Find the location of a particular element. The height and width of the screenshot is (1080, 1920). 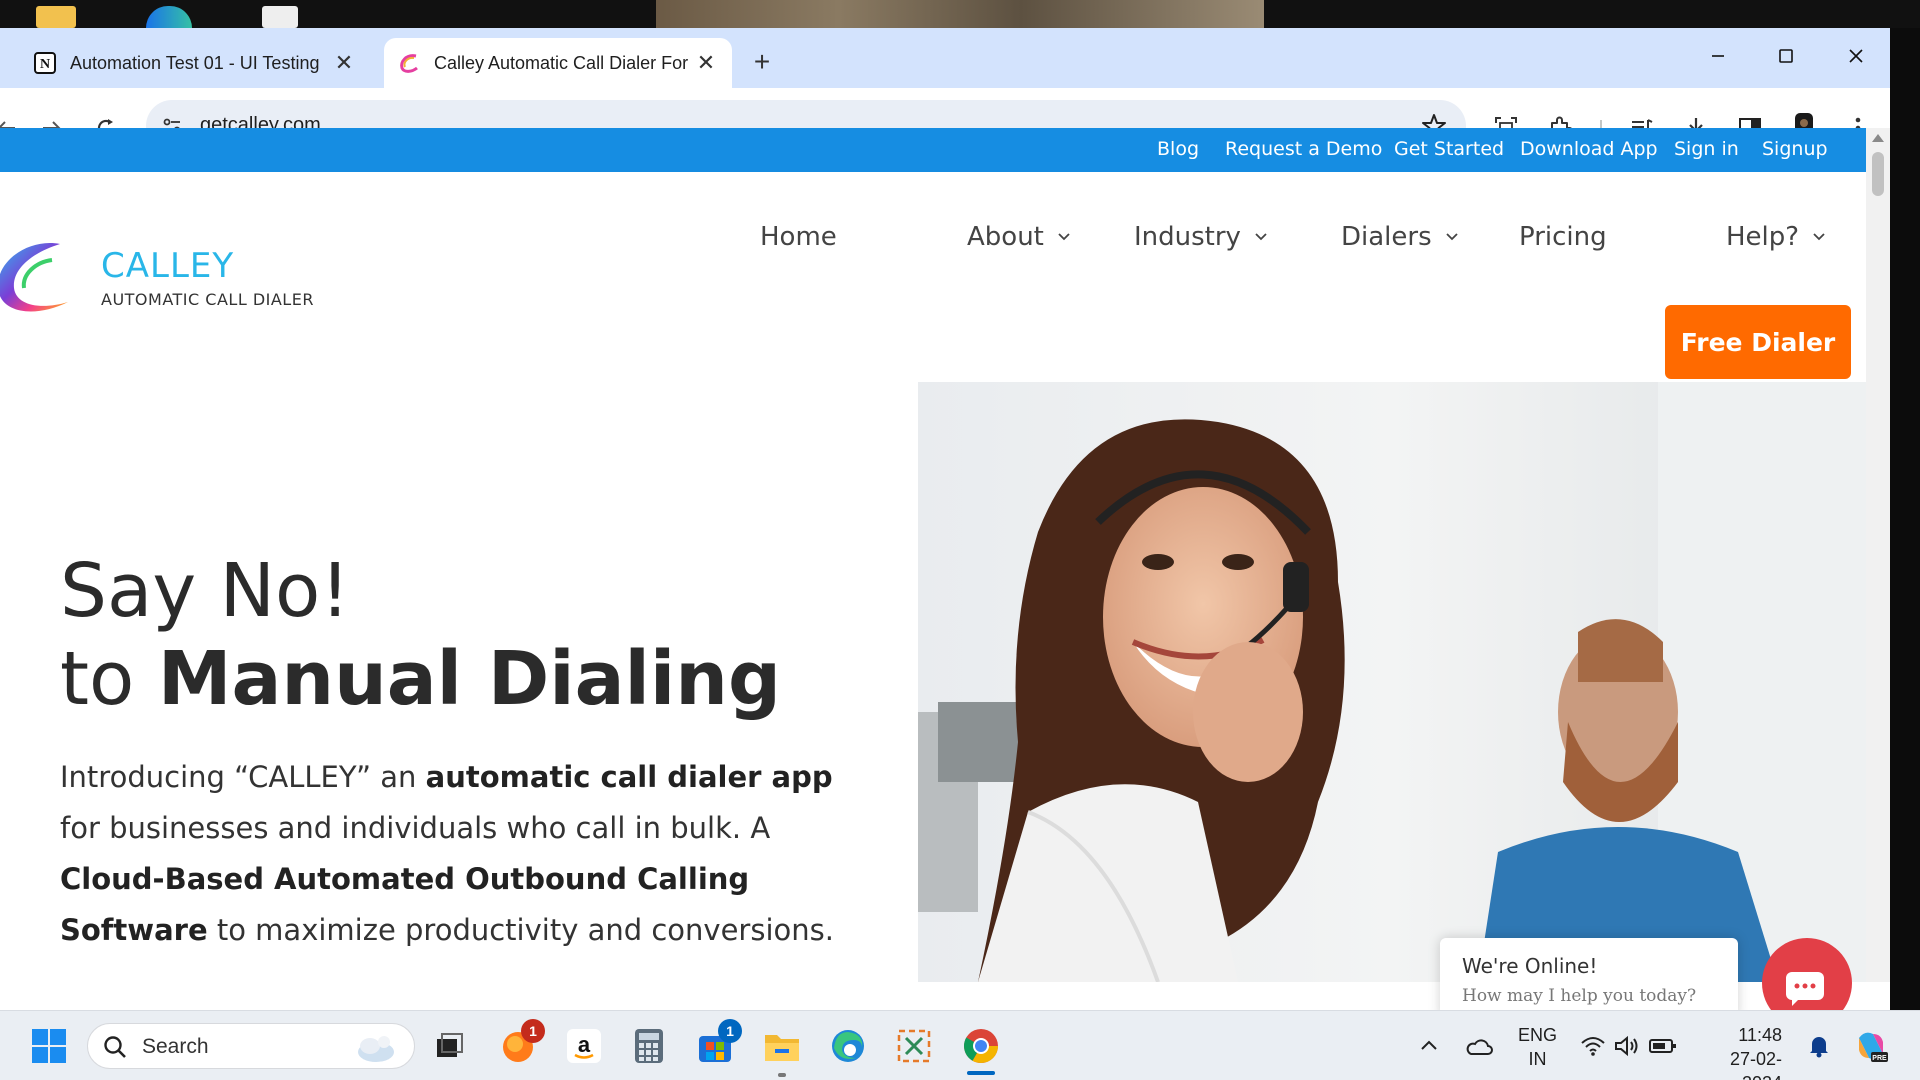

hero-headline-line1: Say No! is located at coordinates (205, 591).